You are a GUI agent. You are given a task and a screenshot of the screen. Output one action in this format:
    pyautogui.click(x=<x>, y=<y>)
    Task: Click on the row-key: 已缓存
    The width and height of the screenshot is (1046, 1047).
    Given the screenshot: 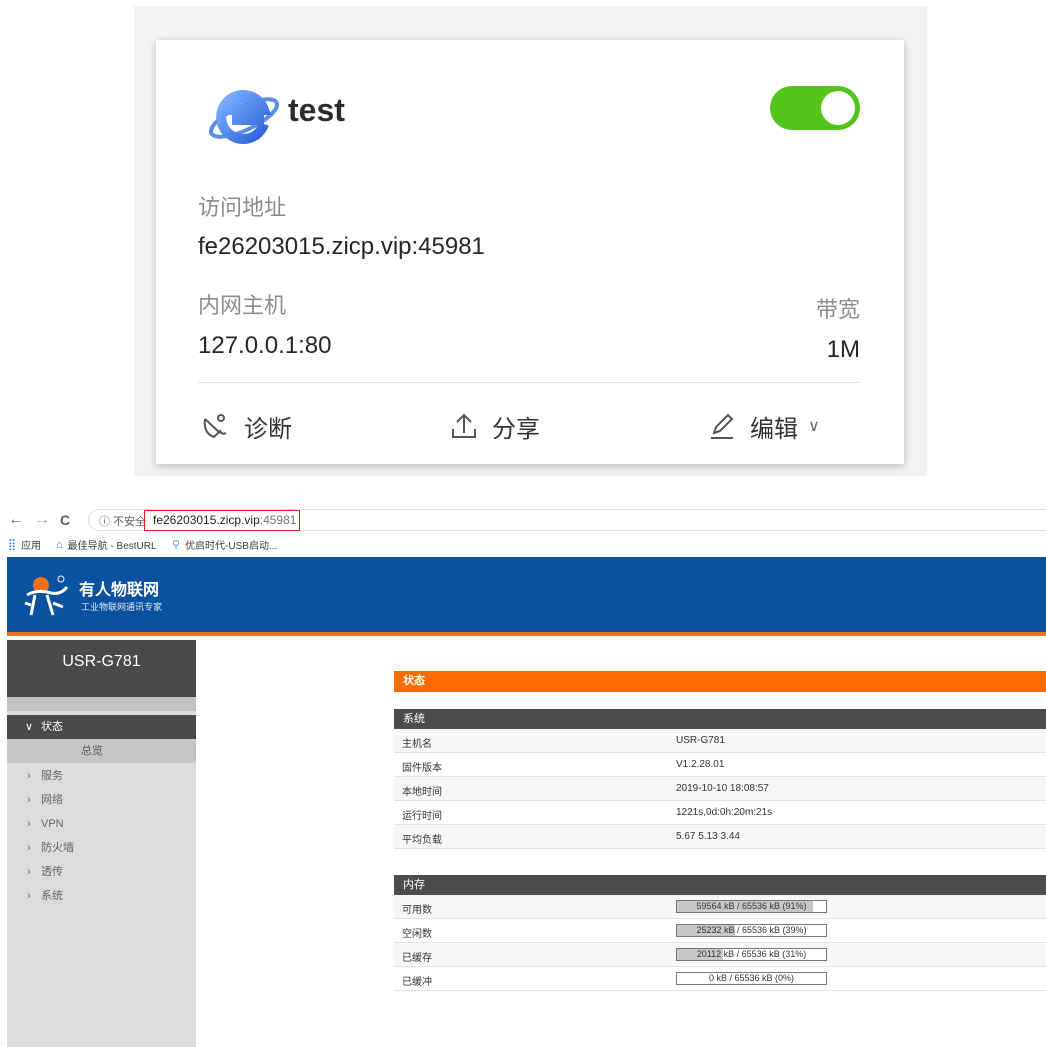 What is the action you would take?
    pyautogui.click(x=417, y=958)
    